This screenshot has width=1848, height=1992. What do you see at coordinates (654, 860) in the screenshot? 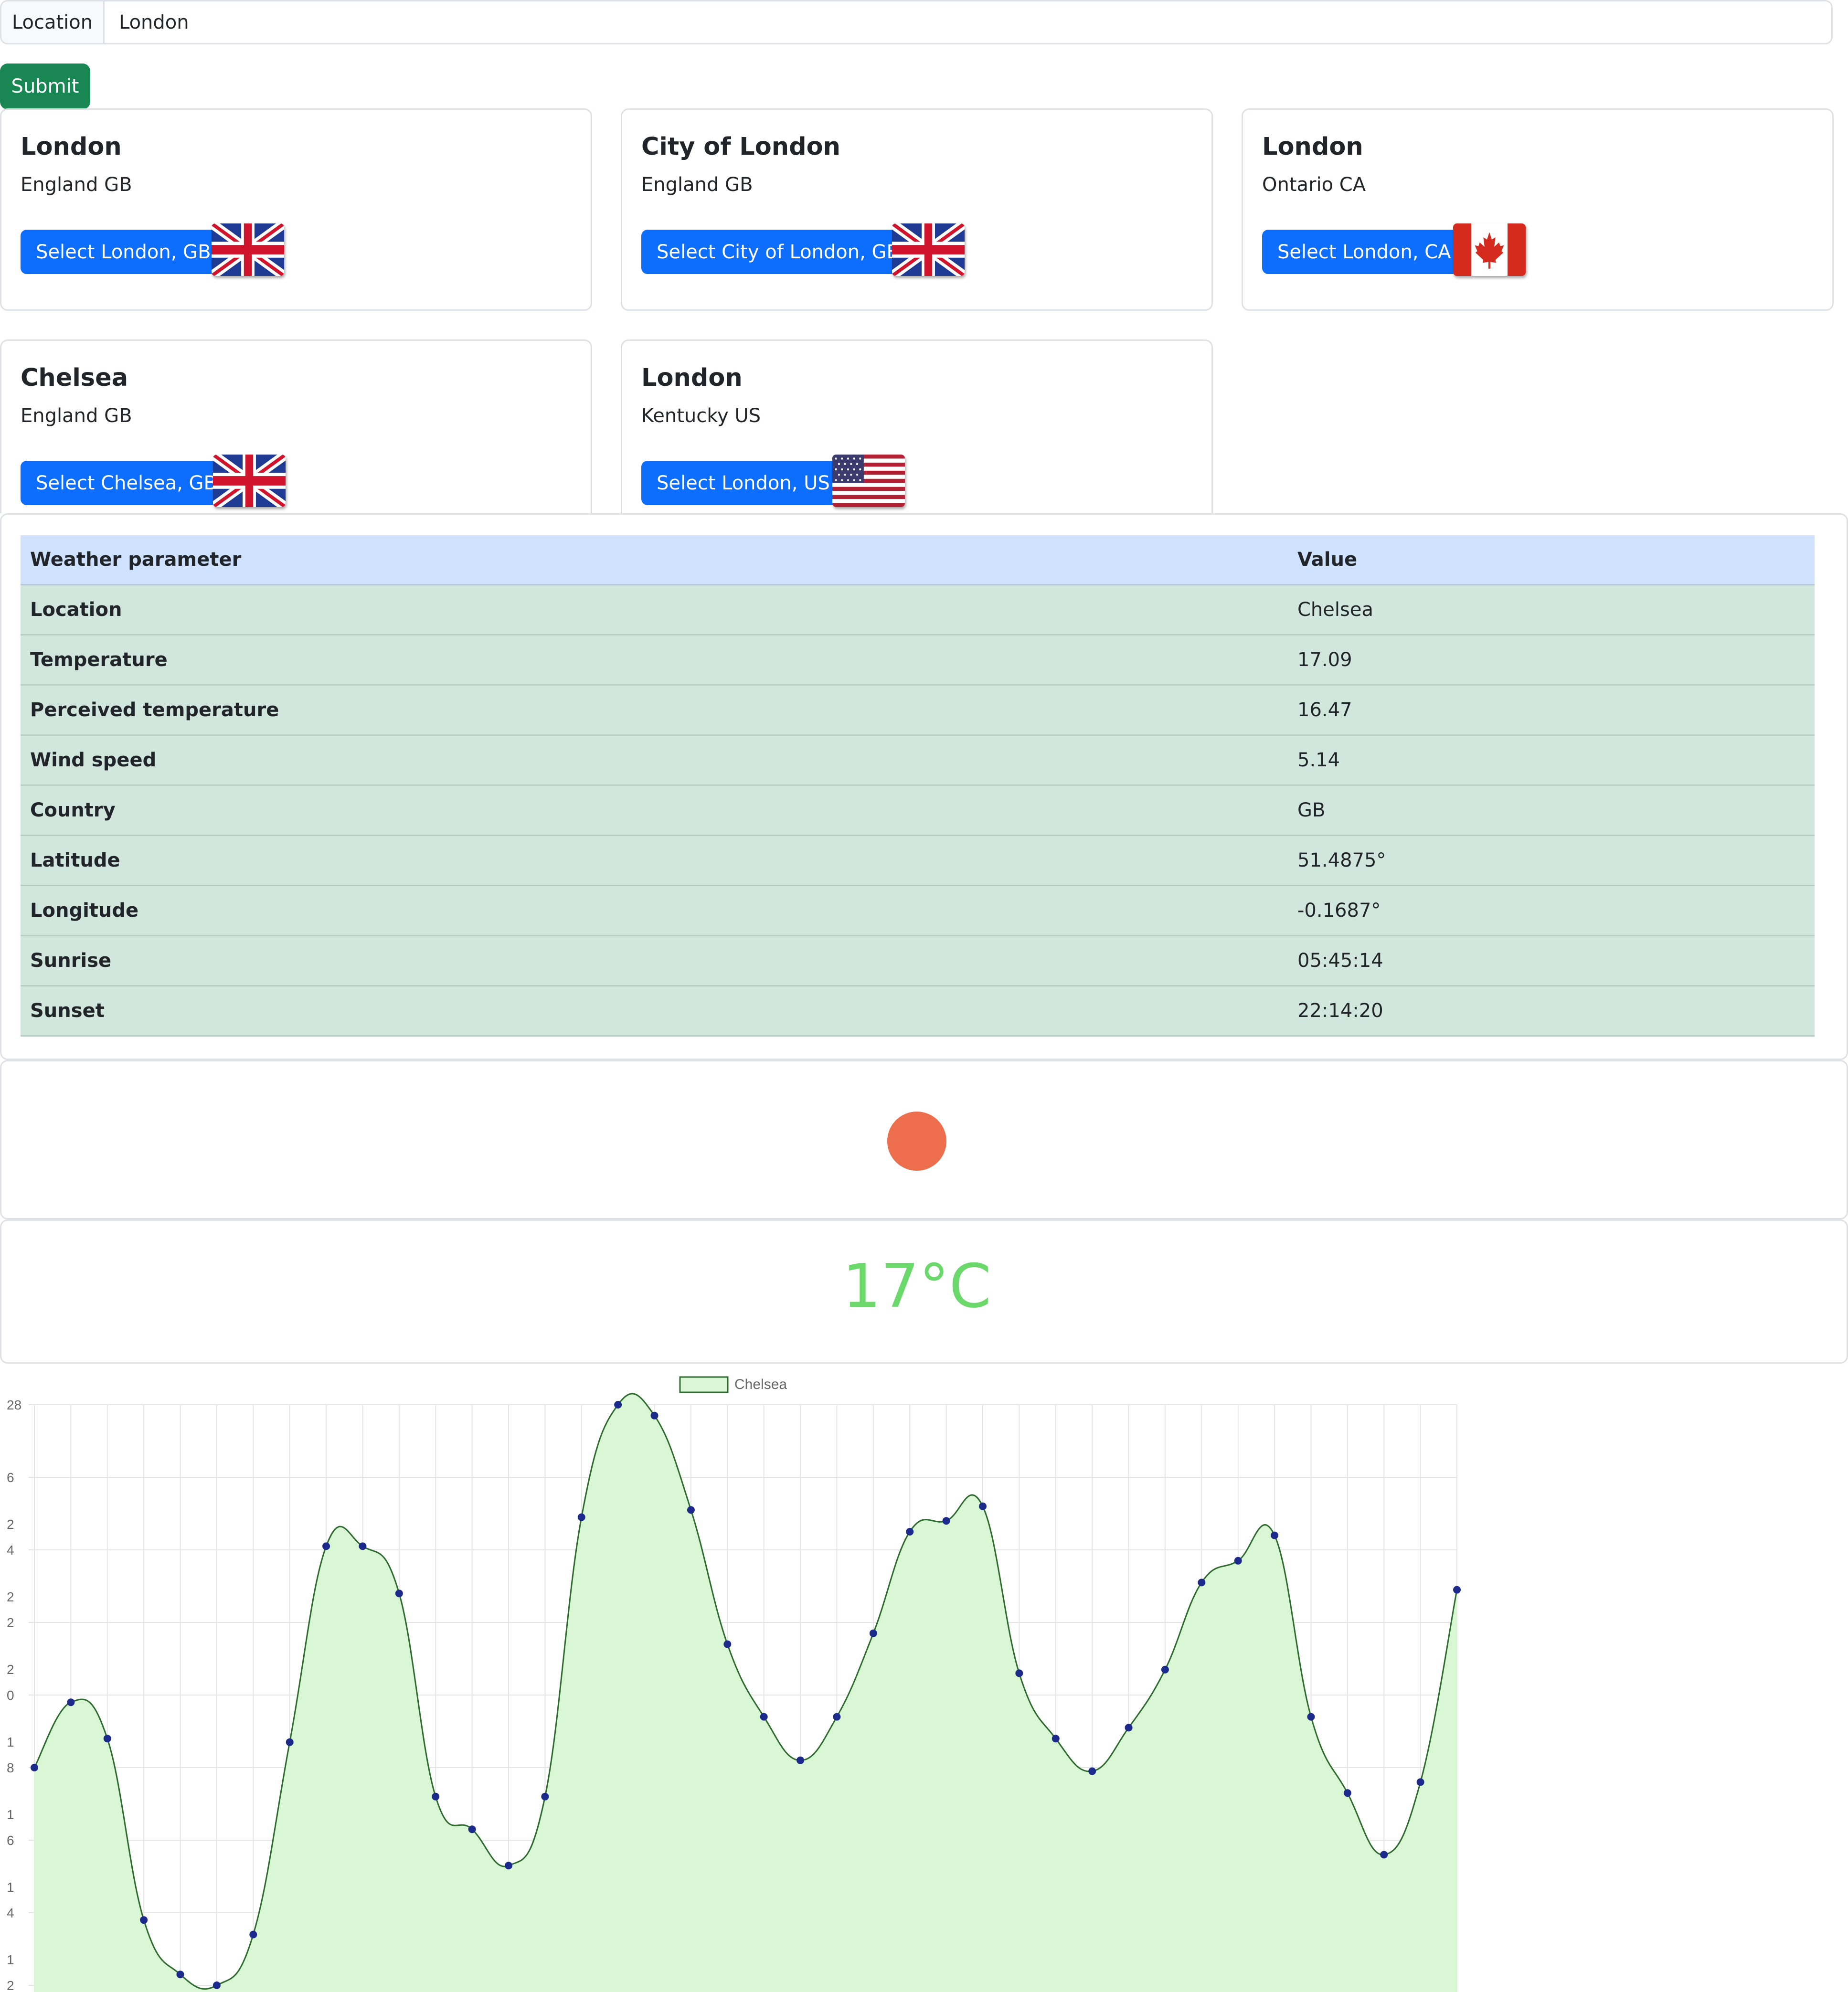
I see `parameter-name: Latitude` at bounding box center [654, 860].